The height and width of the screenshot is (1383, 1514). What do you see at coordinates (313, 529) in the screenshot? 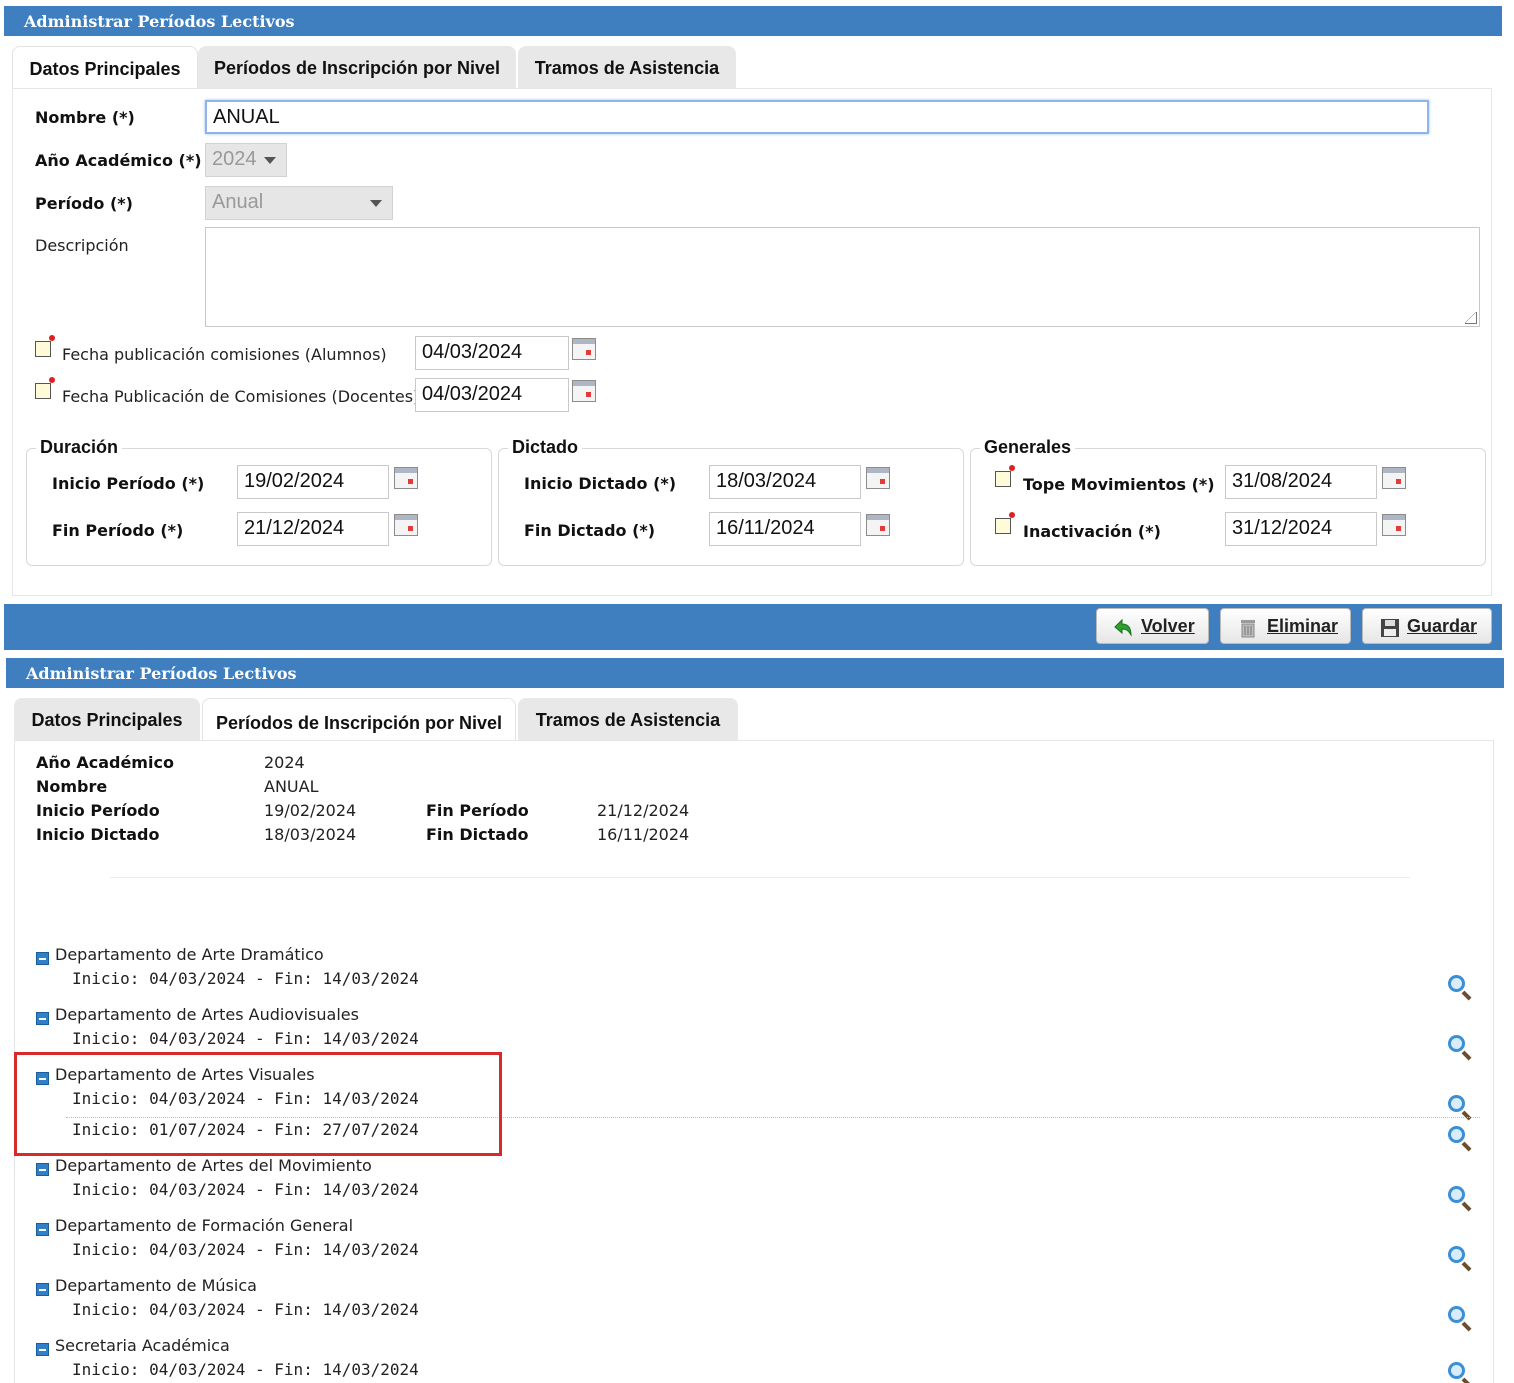
I see `fin-periodo-input: 21/12/2024` at bounding box center [313, 529].